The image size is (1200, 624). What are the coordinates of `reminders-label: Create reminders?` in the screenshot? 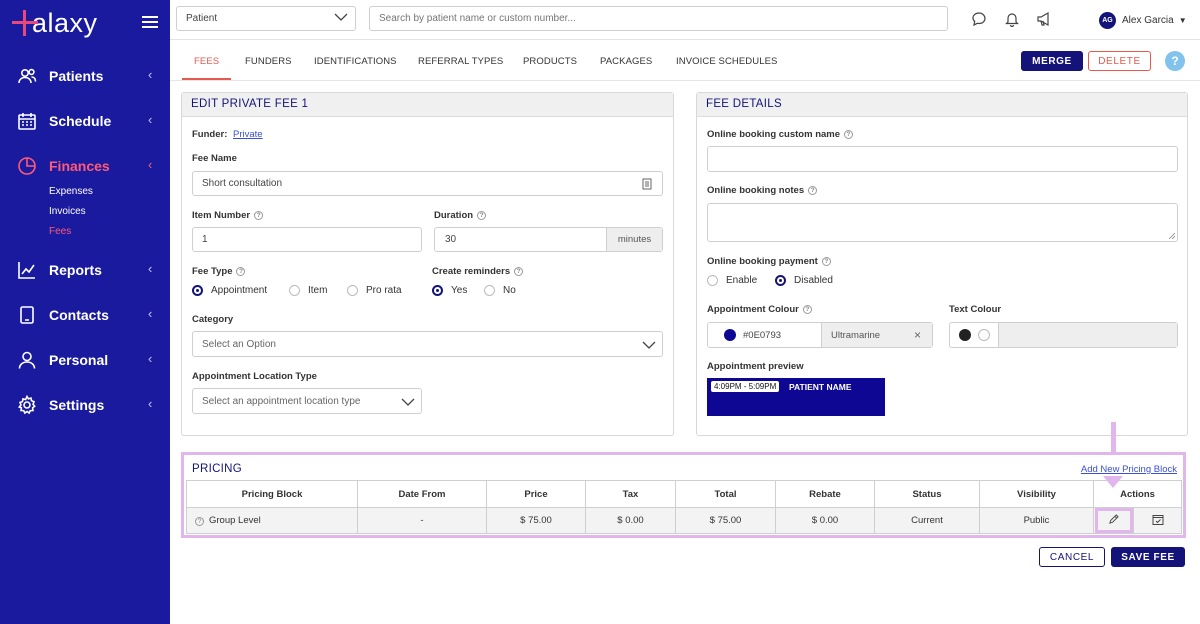 It's located at (478, 271).